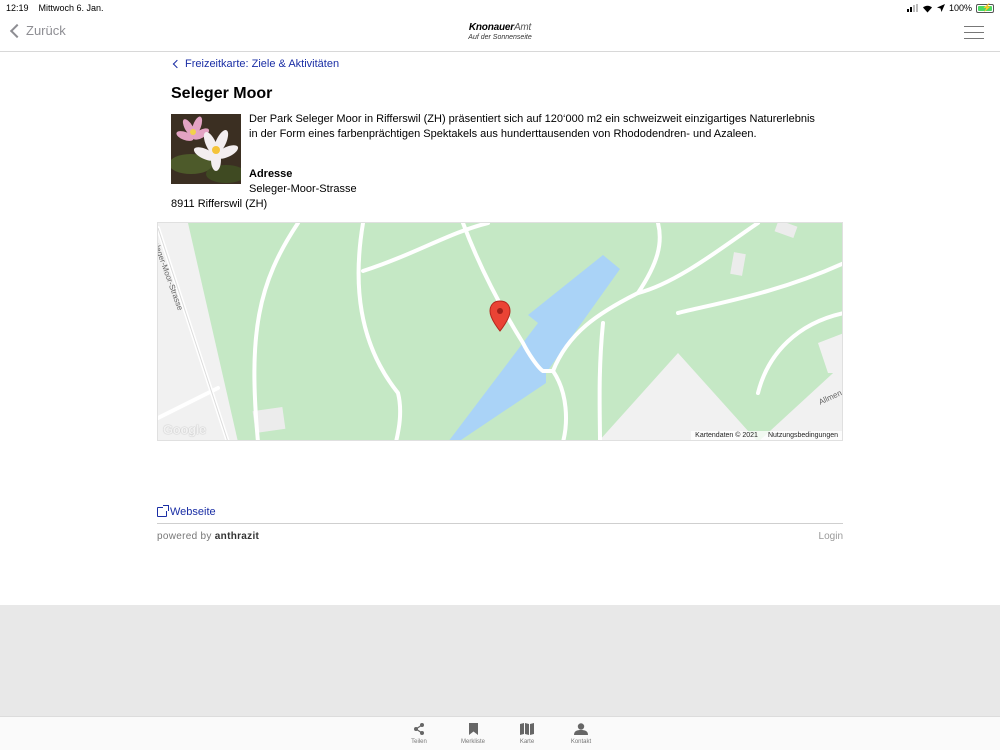  I want to click on map-terms-link: Nutzungsbedingungen, so click(803, 435).